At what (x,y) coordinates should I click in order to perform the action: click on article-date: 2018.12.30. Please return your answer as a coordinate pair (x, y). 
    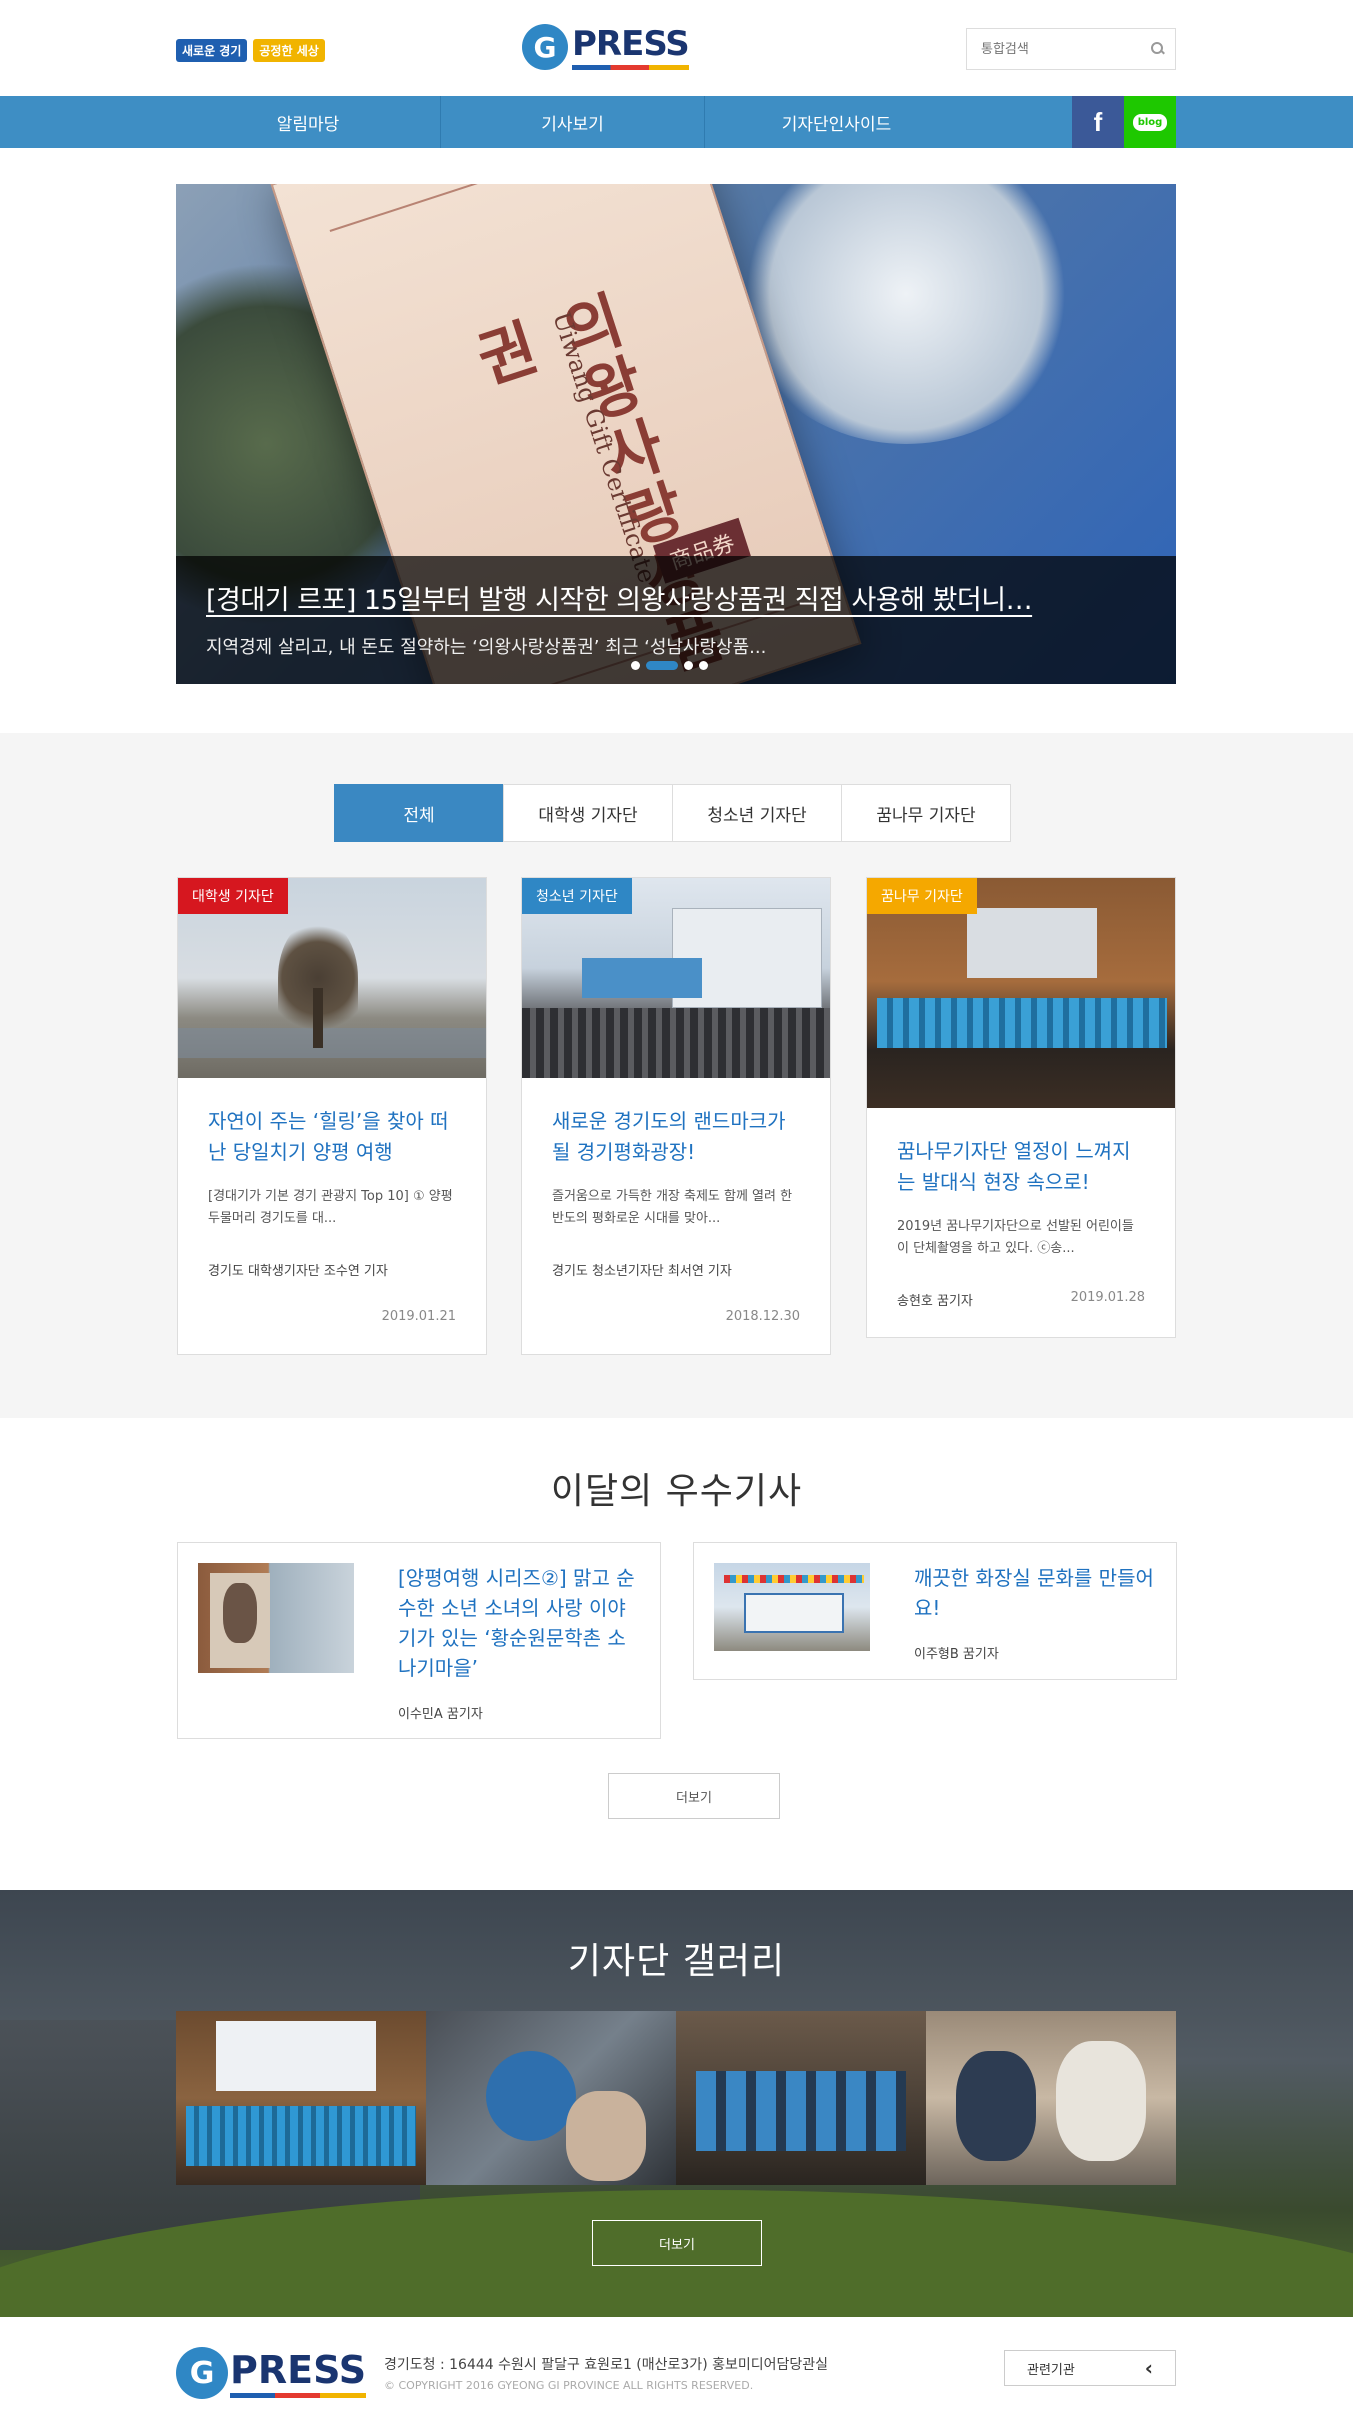
    Looking at the image, I should click on (762, 1316).